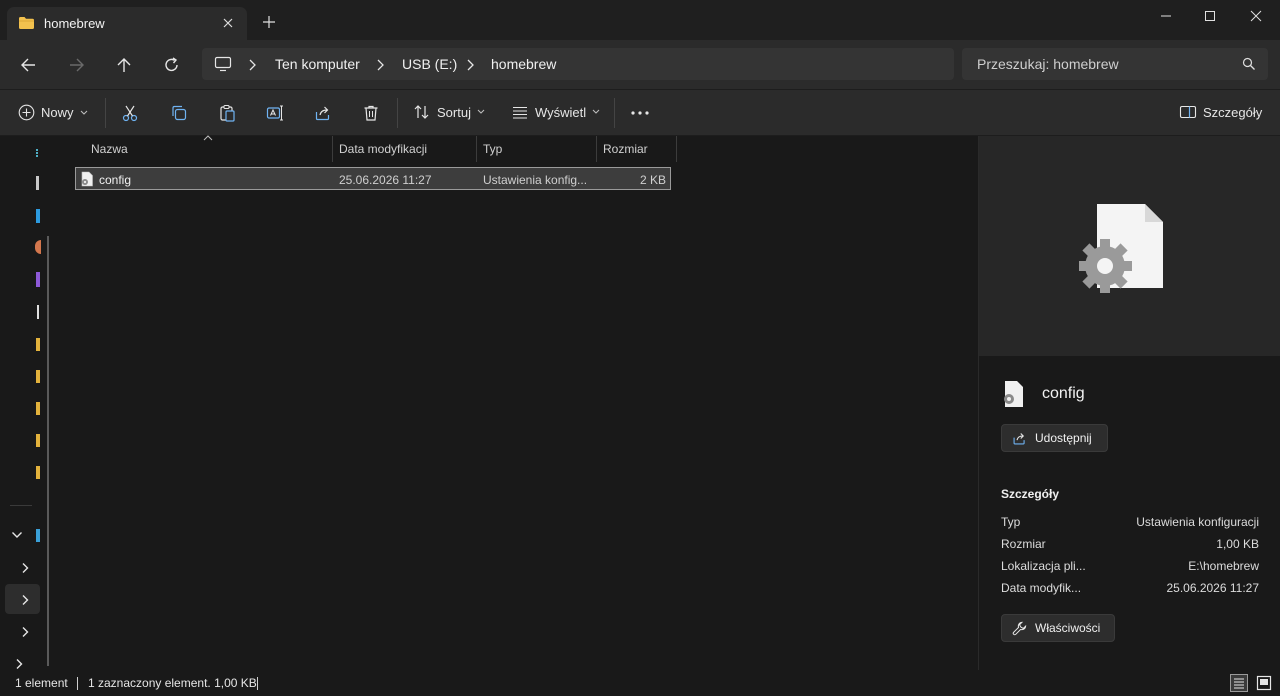 This screenshot has height=696, width=1280. Describe the element at coordinates (1166, 16) in the screenshot. I see `minimize-button` at that location.